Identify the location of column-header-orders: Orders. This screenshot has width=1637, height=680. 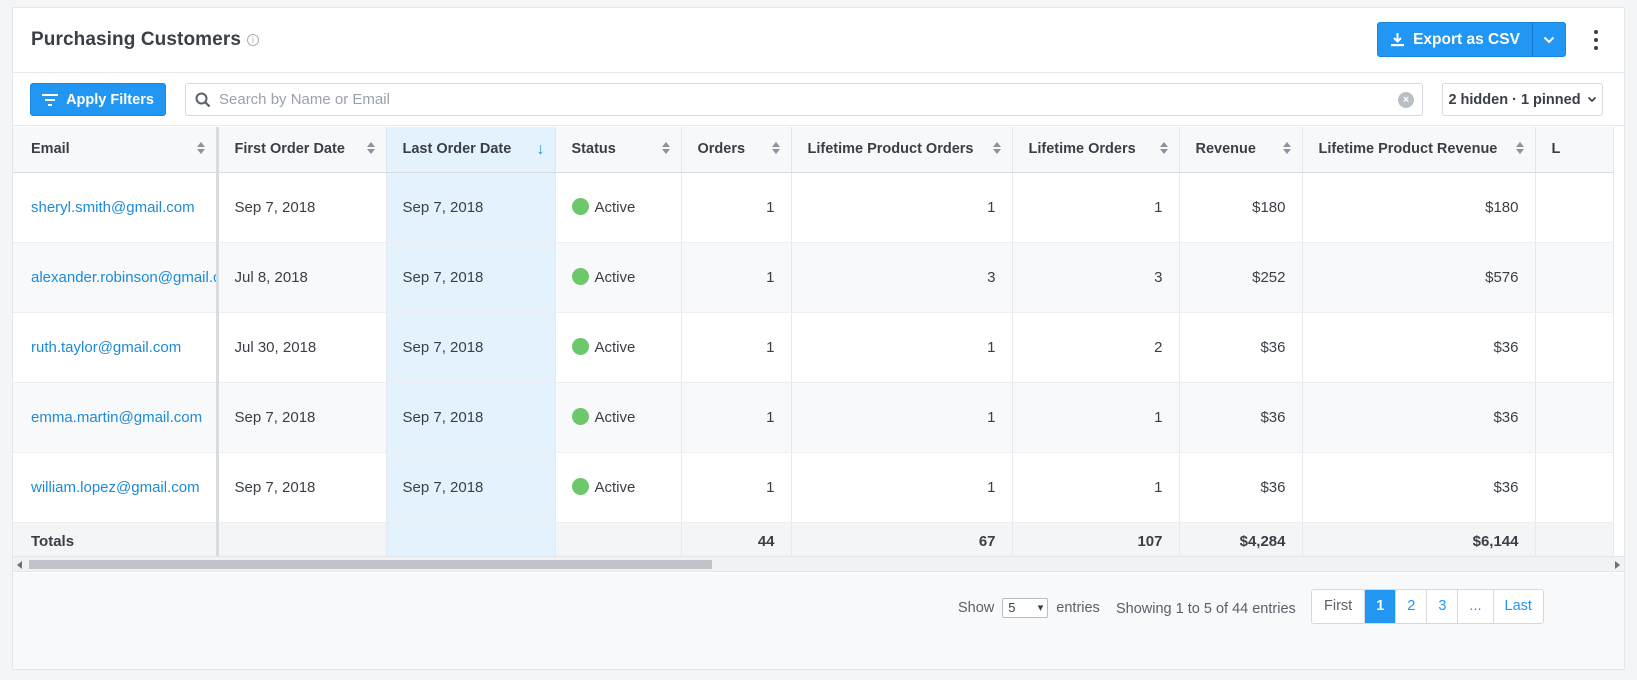
(736, 150).